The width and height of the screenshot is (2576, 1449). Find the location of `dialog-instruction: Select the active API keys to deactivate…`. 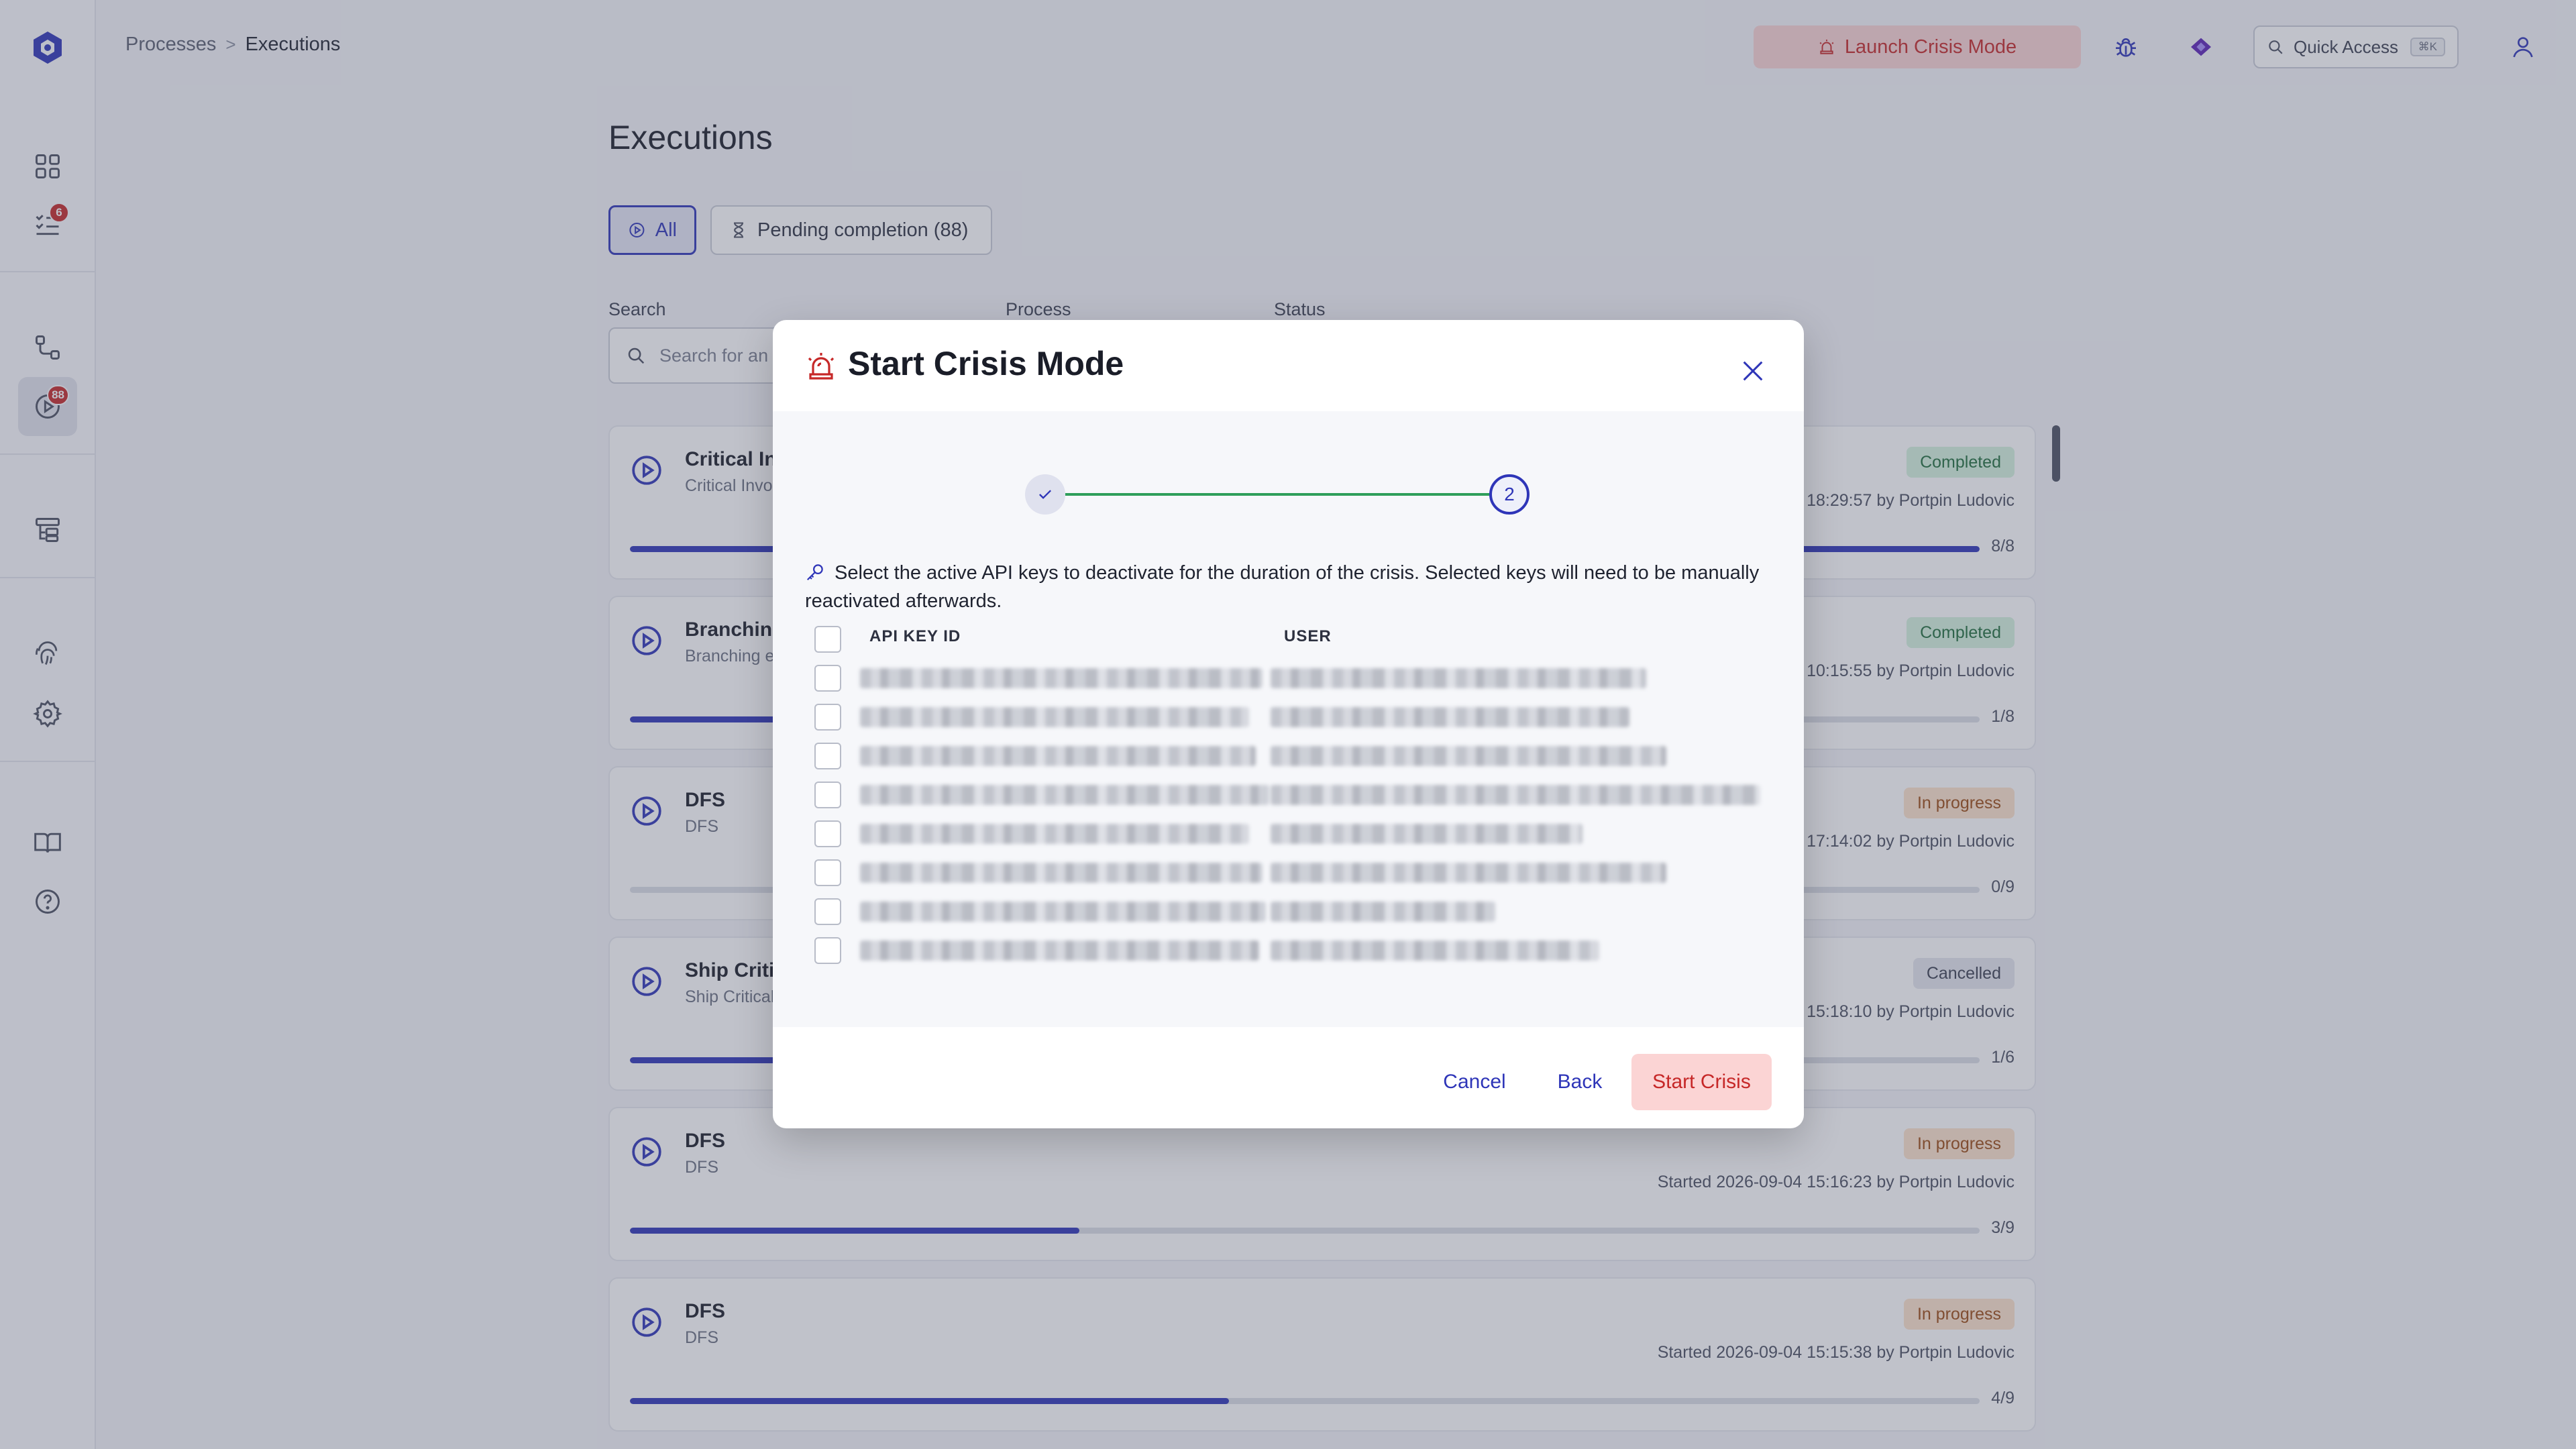

dialog-instruction: Select the active API keys to deactivate… is located at coordinates (1291, 587).